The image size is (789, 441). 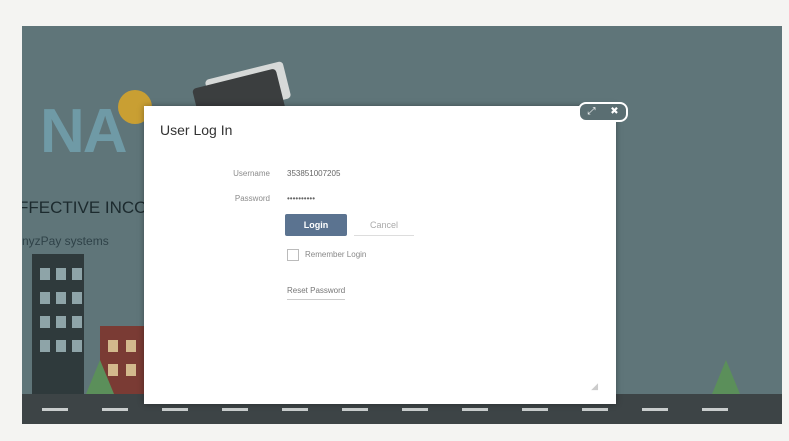 I want to click on cancel-button: Cancel, so click(x=384, y=225).